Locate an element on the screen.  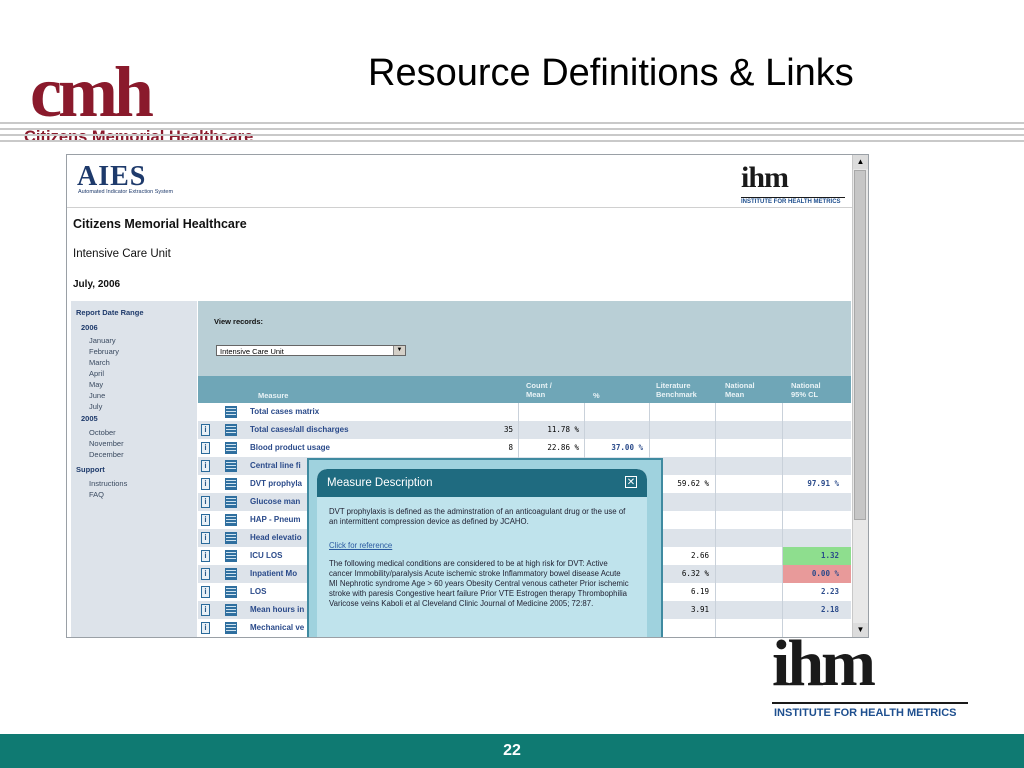
modal-header: Measure Description ✕ is located at coordinates (482, 483).